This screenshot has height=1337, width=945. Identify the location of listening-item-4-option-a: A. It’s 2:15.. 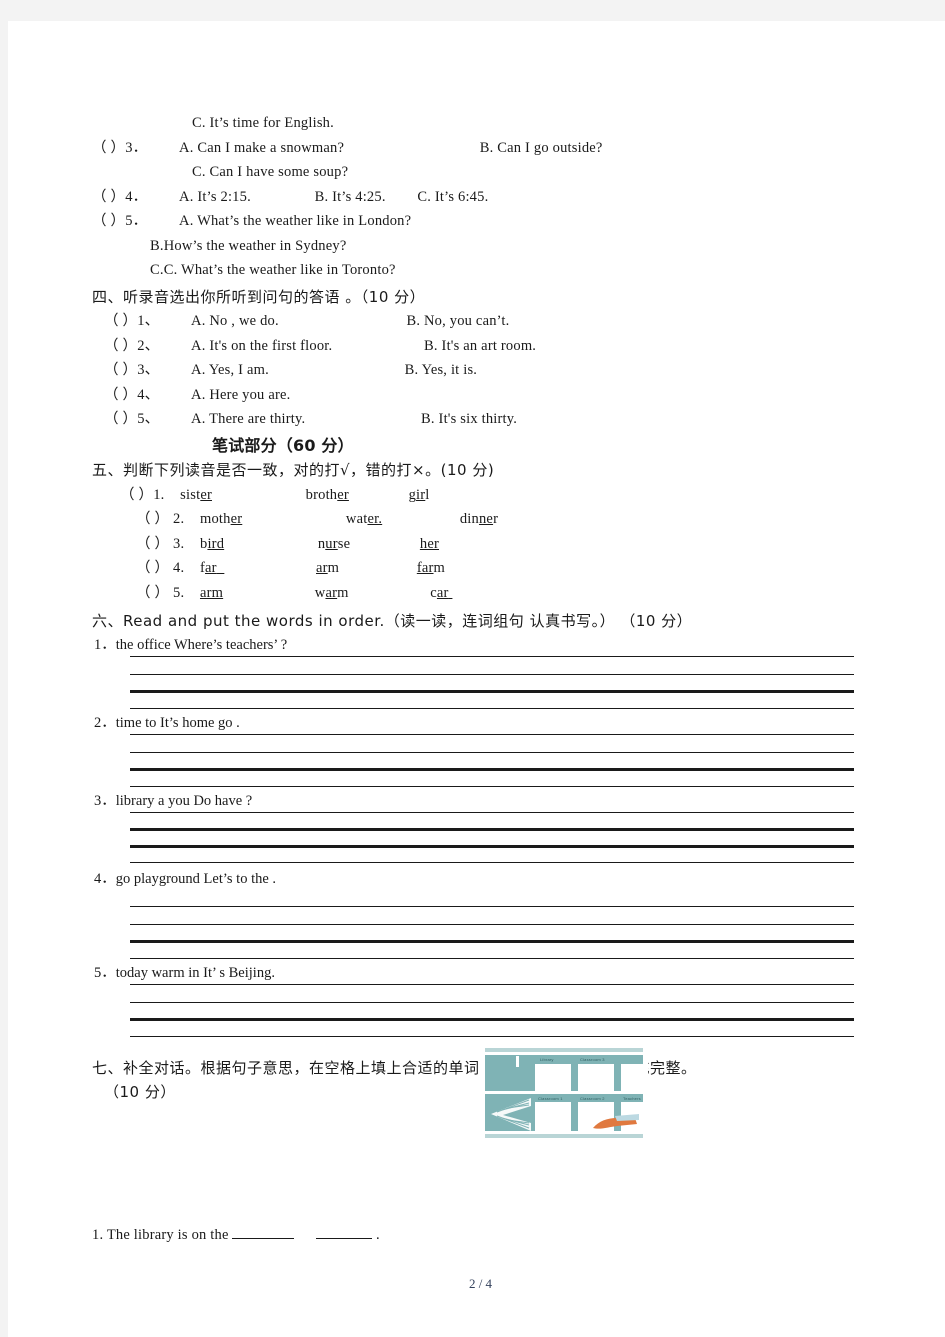
(215, 197).